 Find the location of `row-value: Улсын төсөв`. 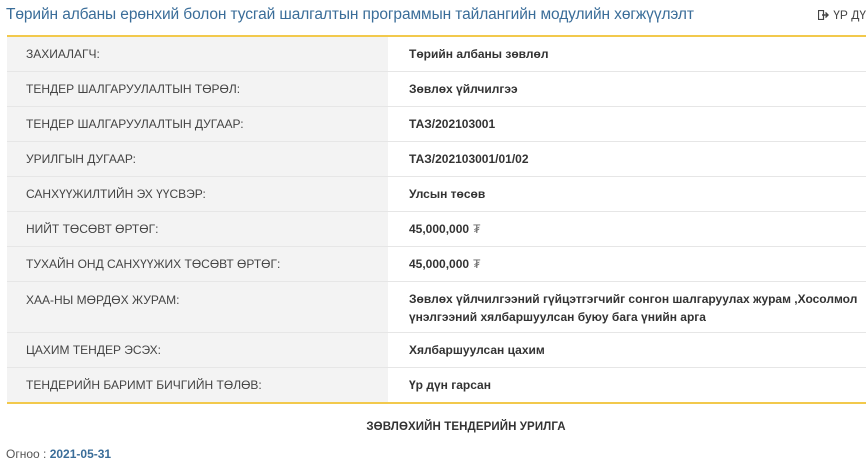

row-value: Улсын төсөв is located at coordinates (447, 194).